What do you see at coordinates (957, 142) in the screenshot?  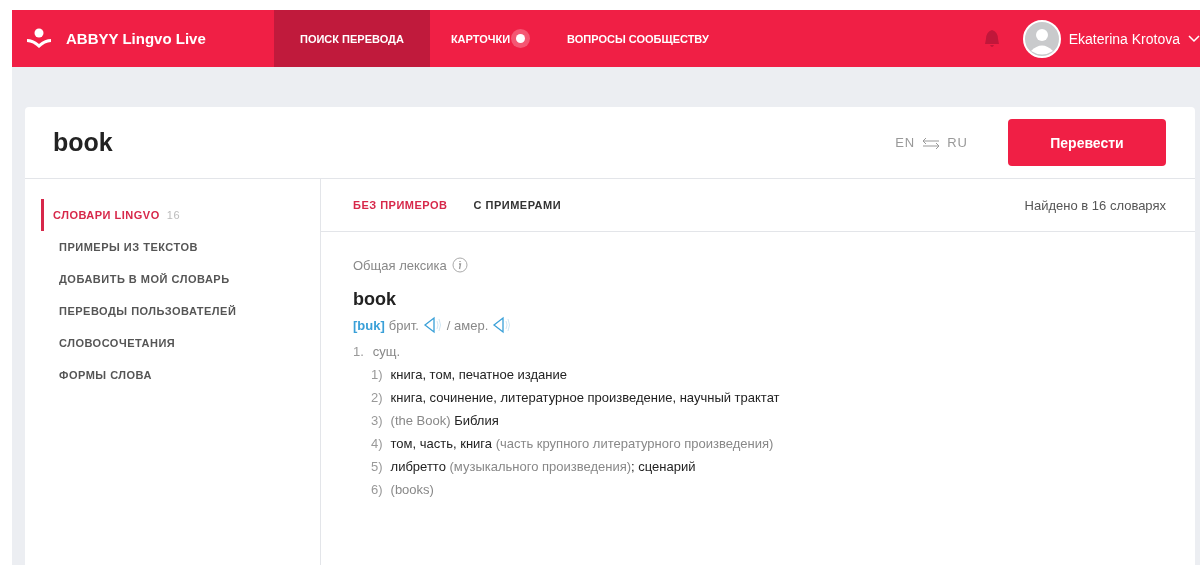 I see `language-code: RU` at bounding box center [957, 142].